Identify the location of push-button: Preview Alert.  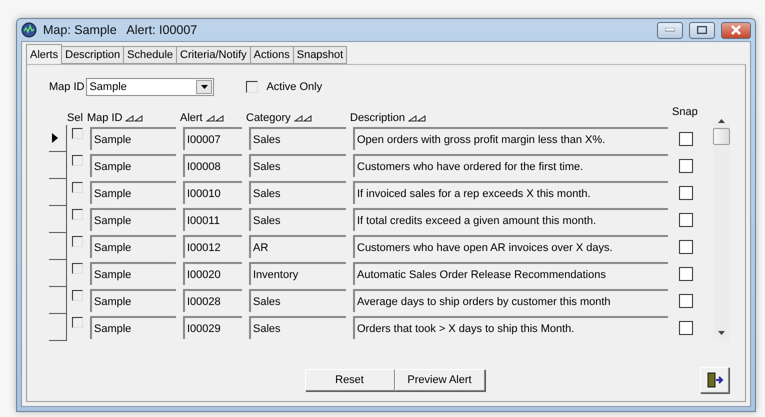
(439, 380).